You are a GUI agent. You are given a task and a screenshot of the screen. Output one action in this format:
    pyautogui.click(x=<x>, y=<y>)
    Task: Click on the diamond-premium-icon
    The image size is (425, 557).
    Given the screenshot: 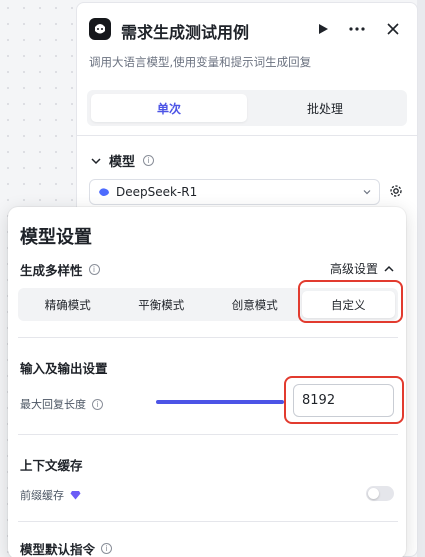 What is the action you would take?
    pyautogui.click(x=75, y=495)
    